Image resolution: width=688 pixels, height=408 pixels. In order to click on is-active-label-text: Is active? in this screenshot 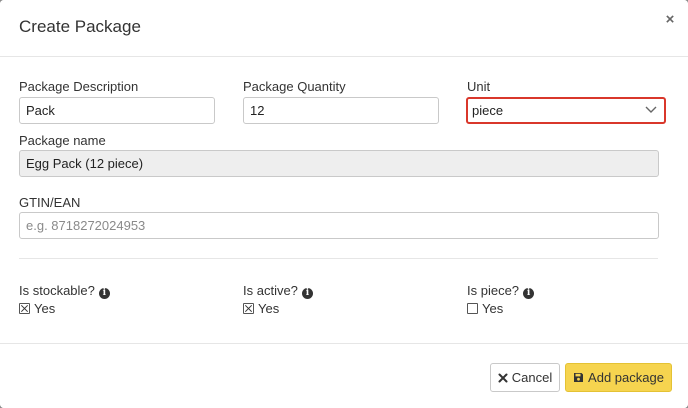, I will do `click(270, 290)`.